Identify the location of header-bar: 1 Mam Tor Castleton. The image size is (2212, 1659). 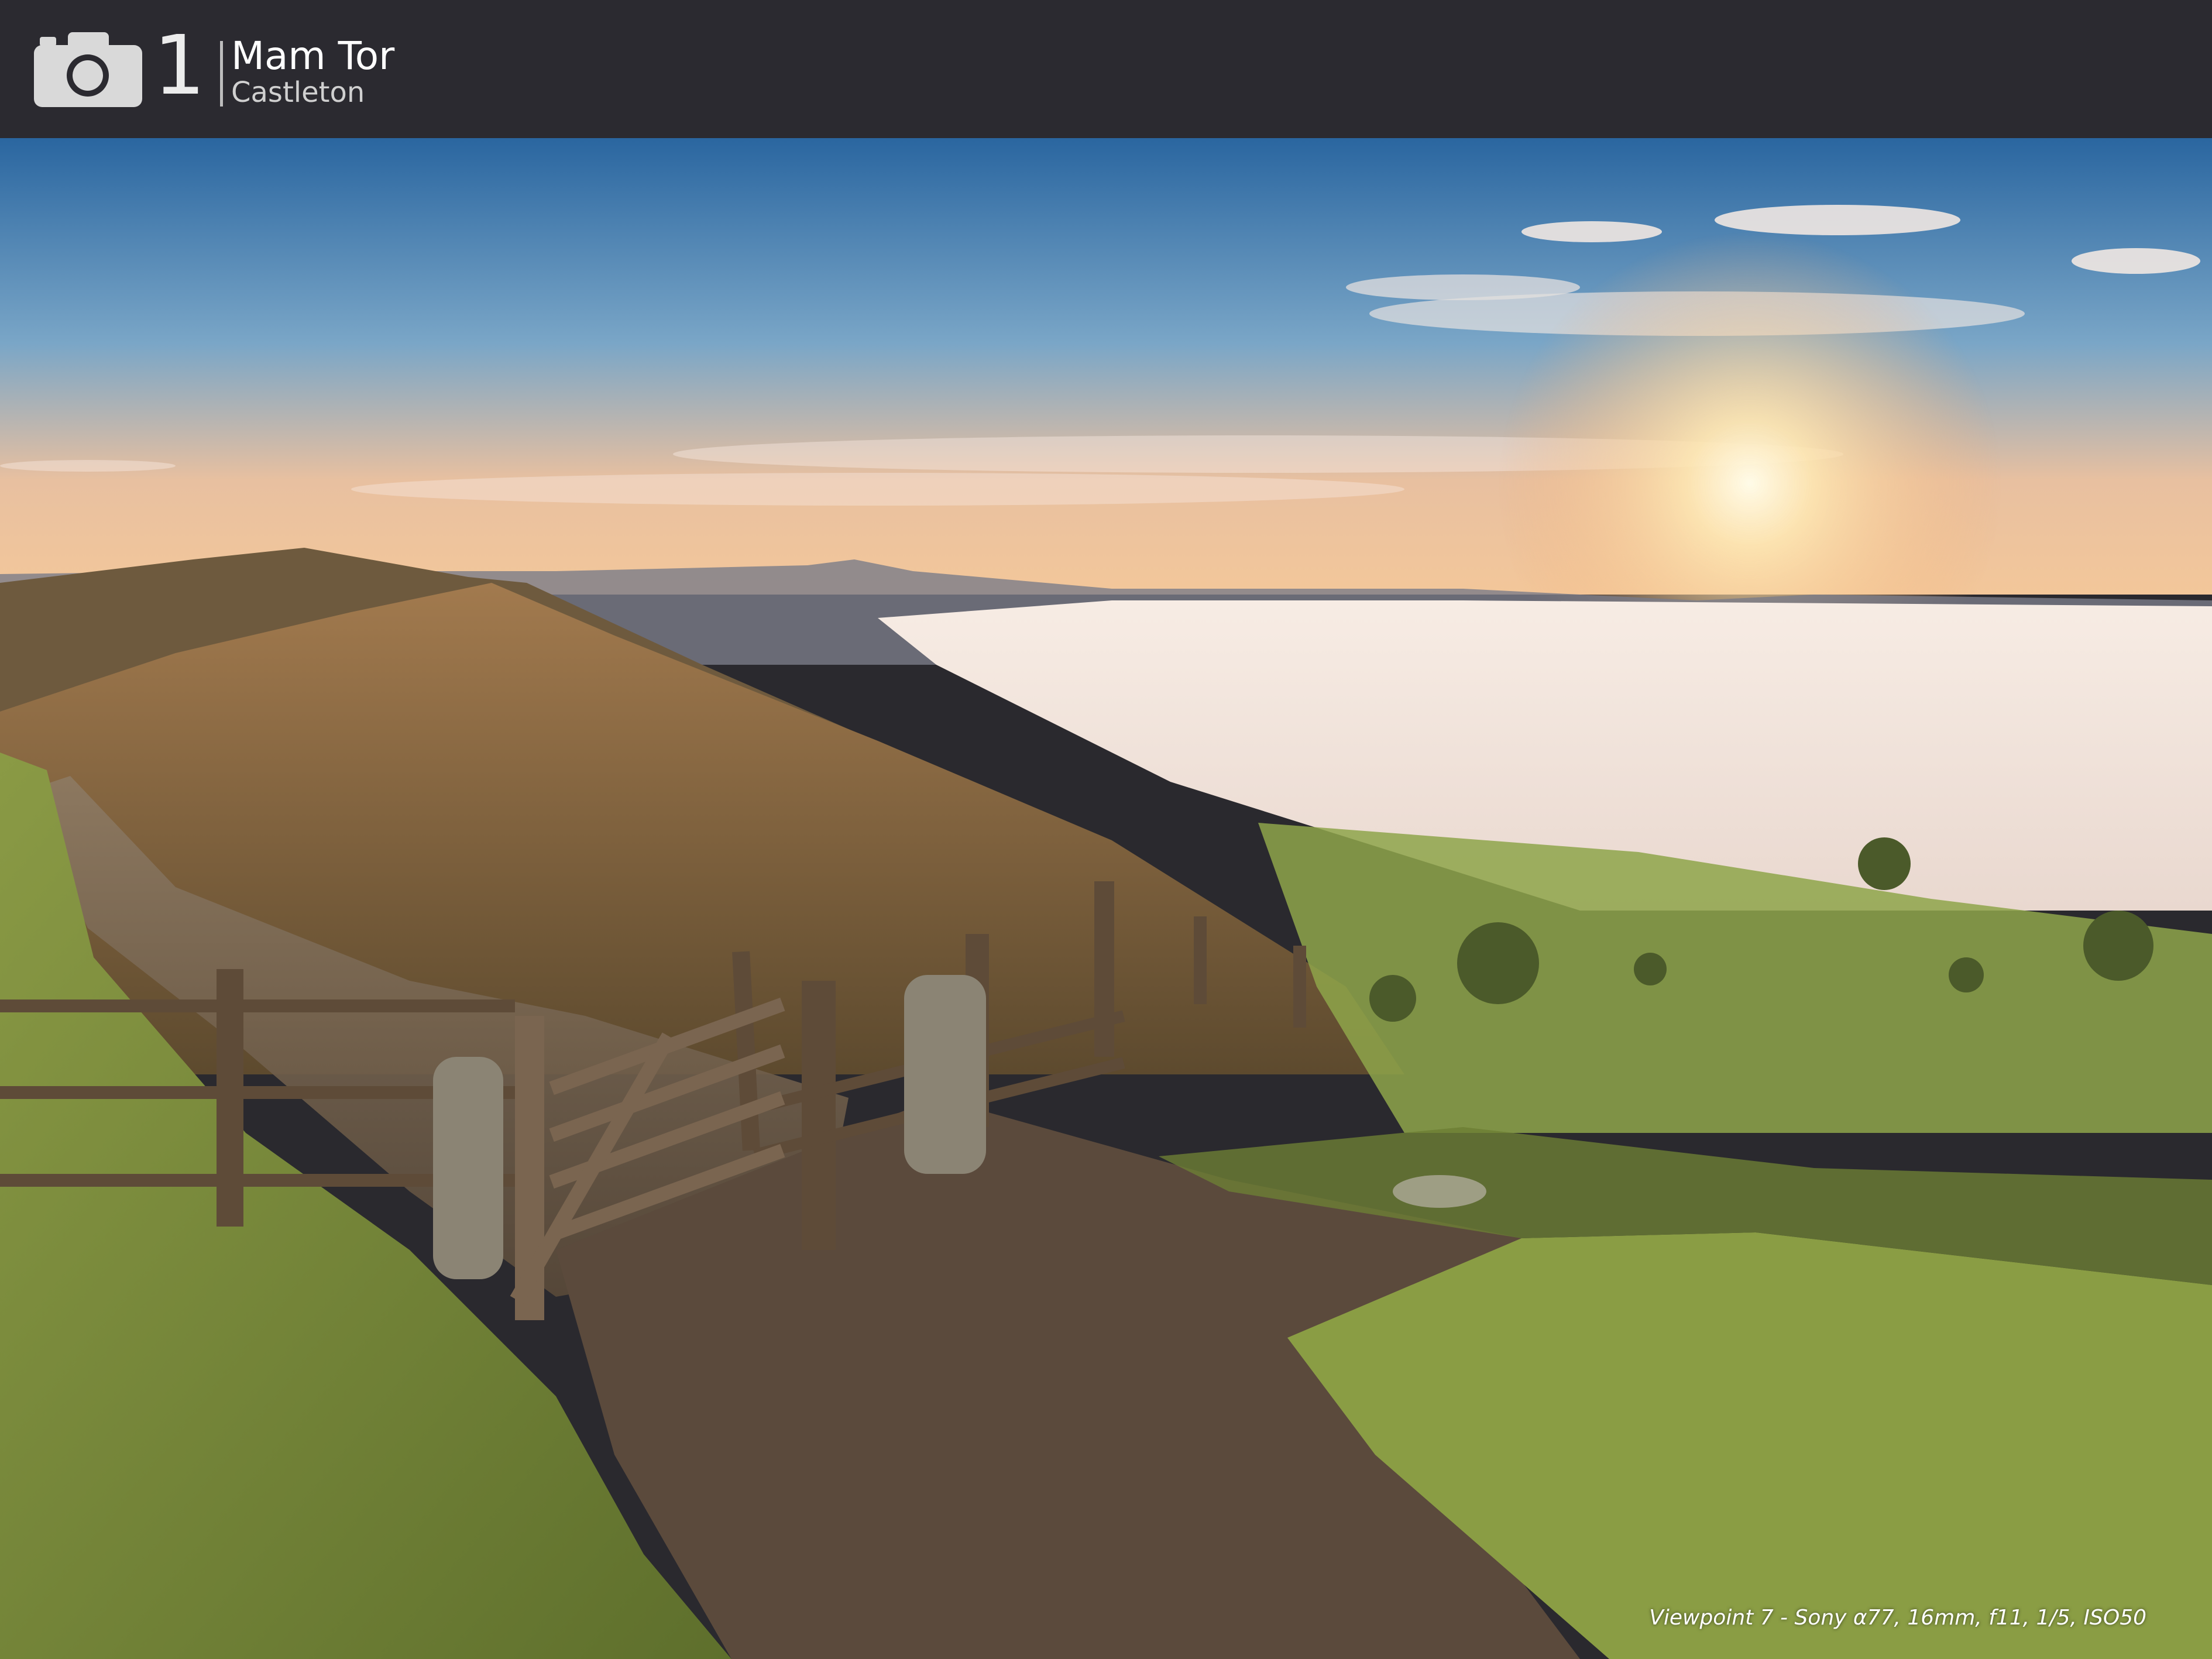
(1106, 69).